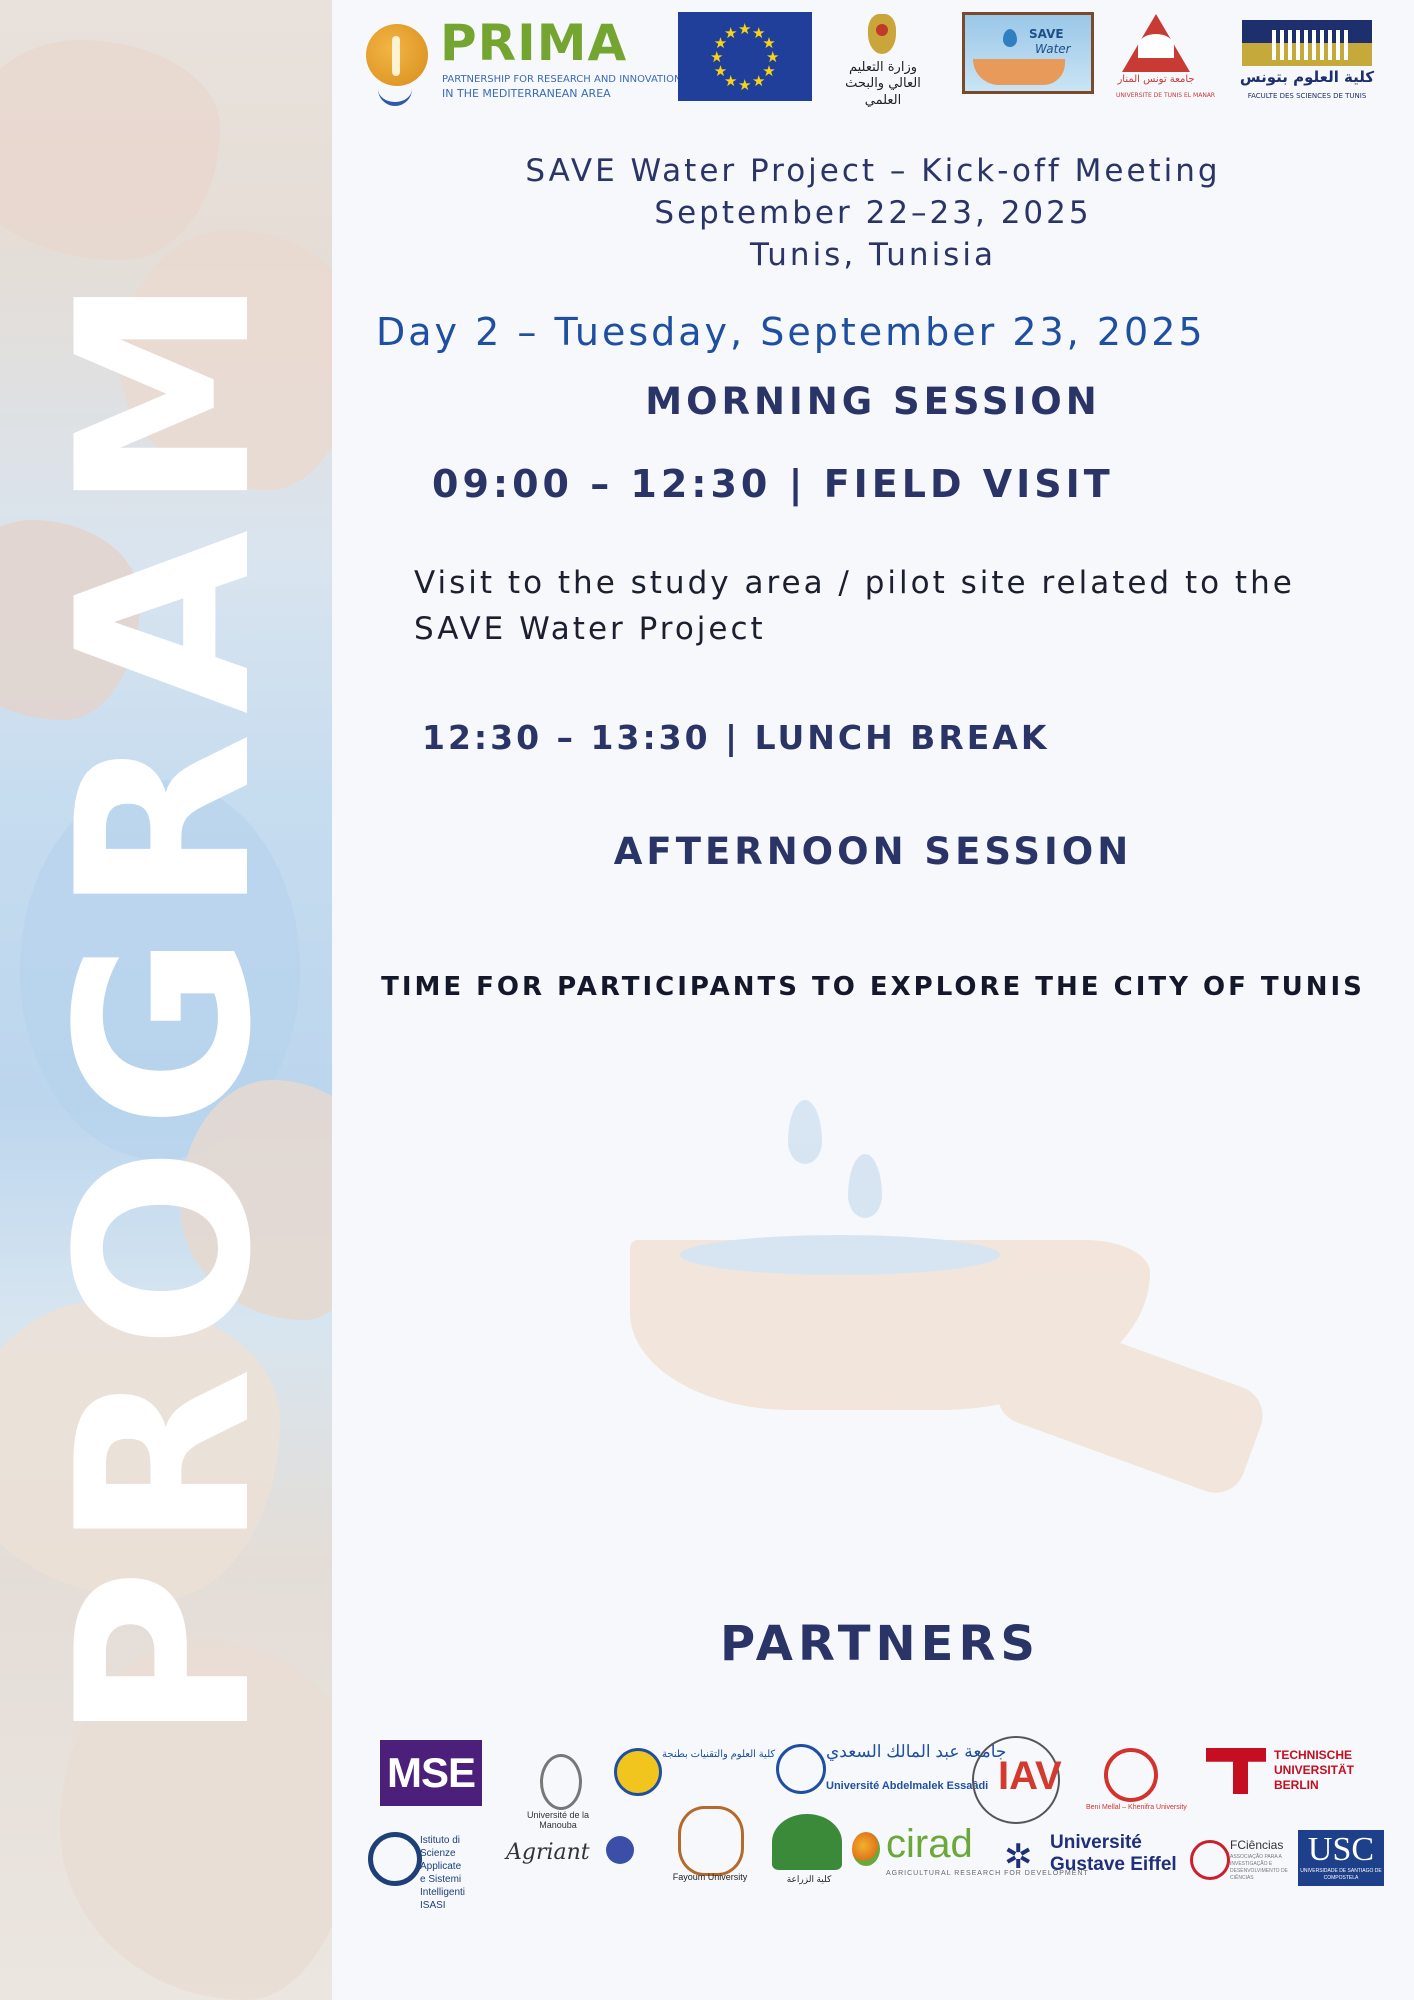 The width and height of the screenshot is (1414, 2000). What do you see at coordinates (1028, 53) in the screenshot?
I see `save-water-logo: SAVE Water` at bounding box center [1028, 53].